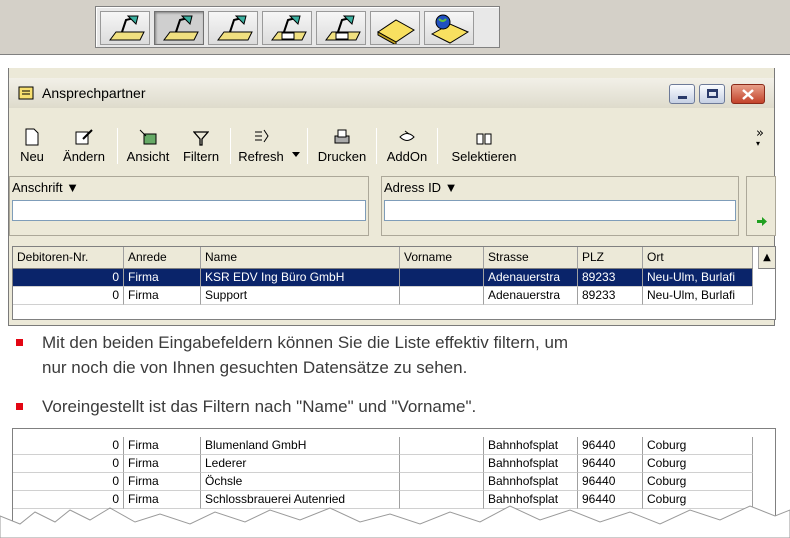  I want to click on select-icon, so click(484, 139).